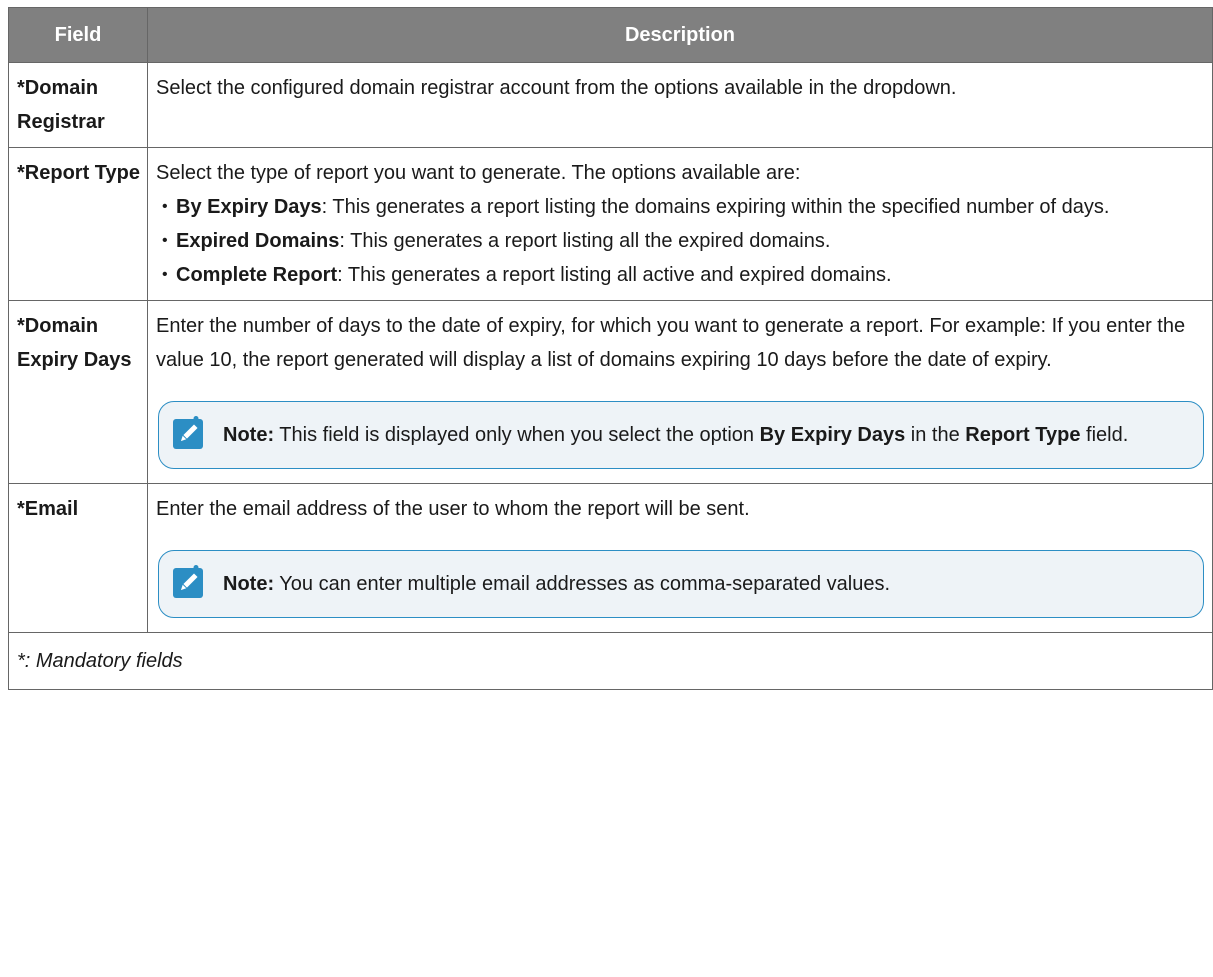 Image resolution: width=1213 pixels, height=977 pixels. Describe the element at coordinates (249, 207) in the screenshot. I see `option-name: By Expiry Days` at that location.